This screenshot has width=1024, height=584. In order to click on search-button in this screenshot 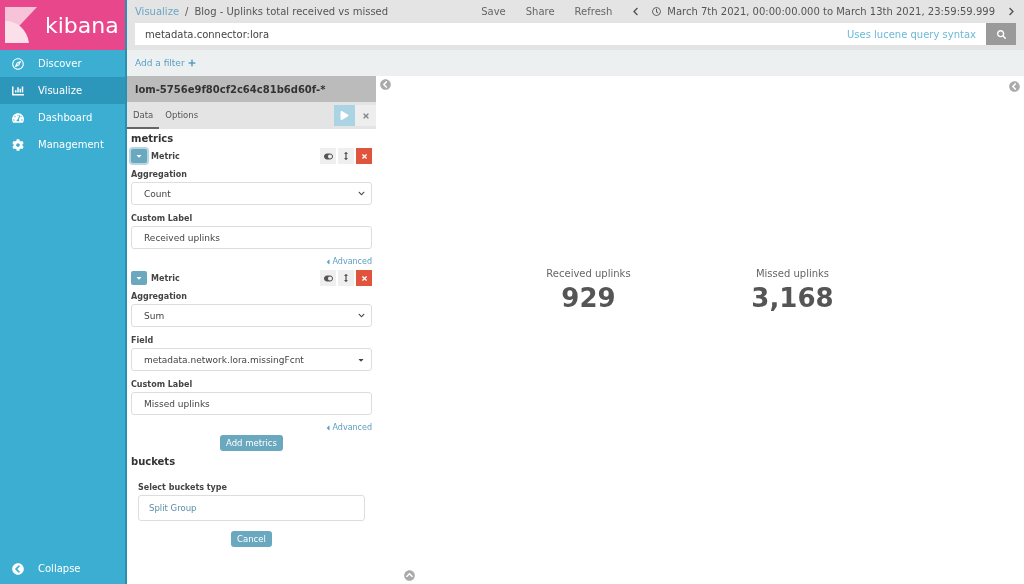, I will do `click(1001, 34)`.